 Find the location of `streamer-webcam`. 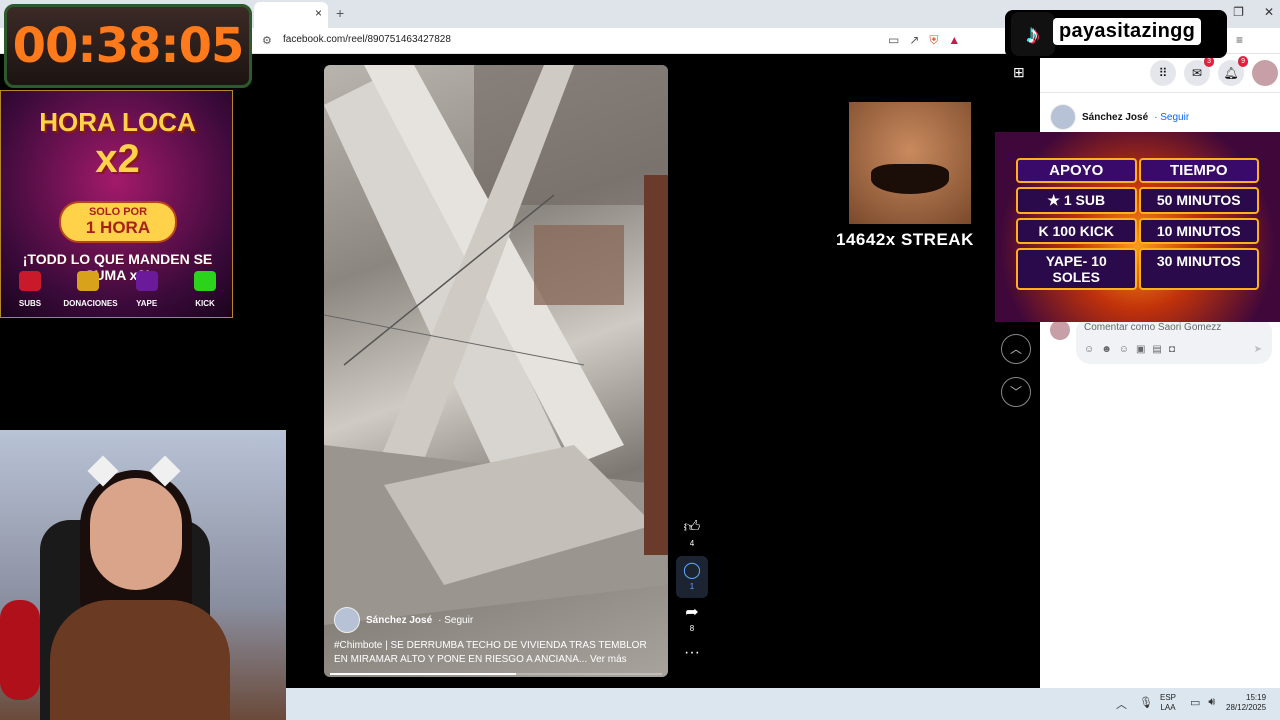

streamer-webcam is located at coordinates (143, 575).